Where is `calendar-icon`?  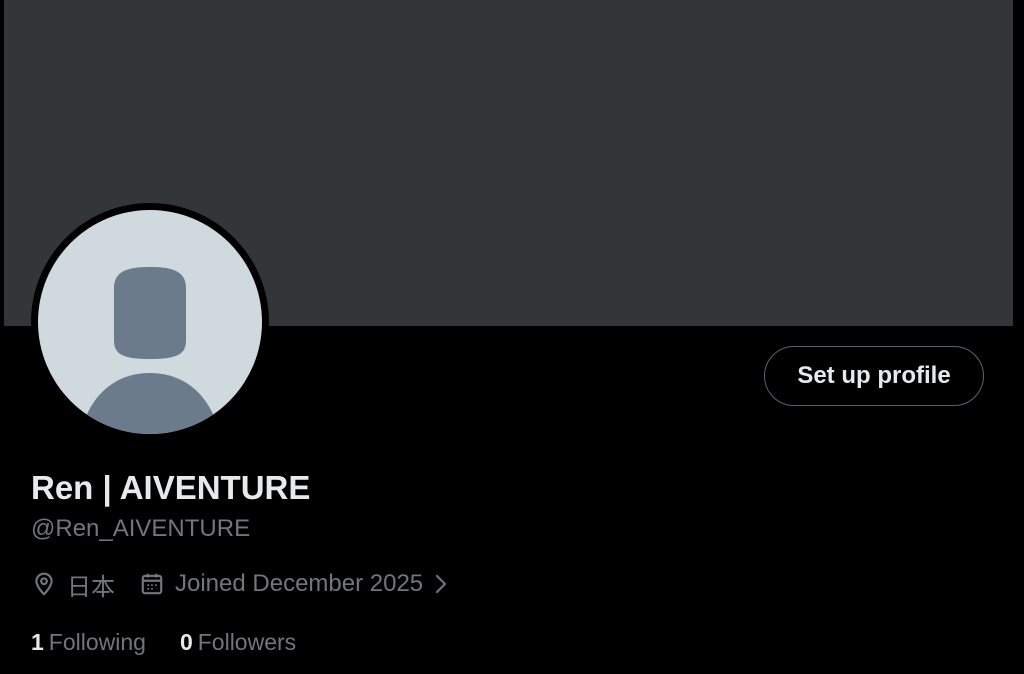
calendar-icon is located at coordinates (152, 584).